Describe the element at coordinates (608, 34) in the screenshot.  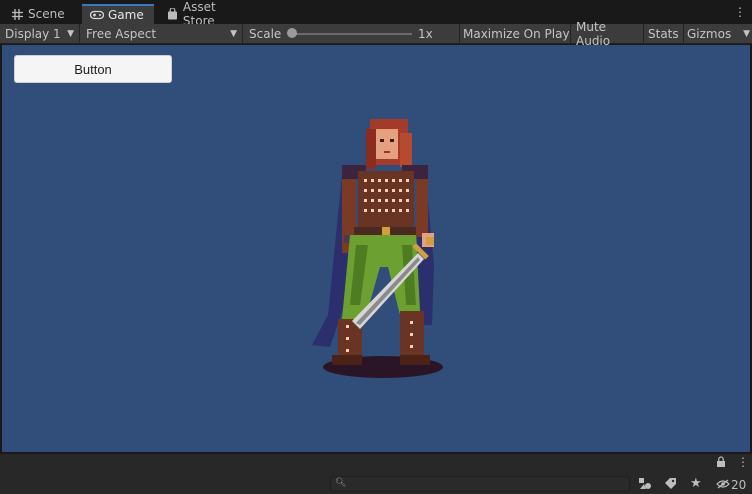
I see `mute-audio-toggle: Mute Audio` at that location.